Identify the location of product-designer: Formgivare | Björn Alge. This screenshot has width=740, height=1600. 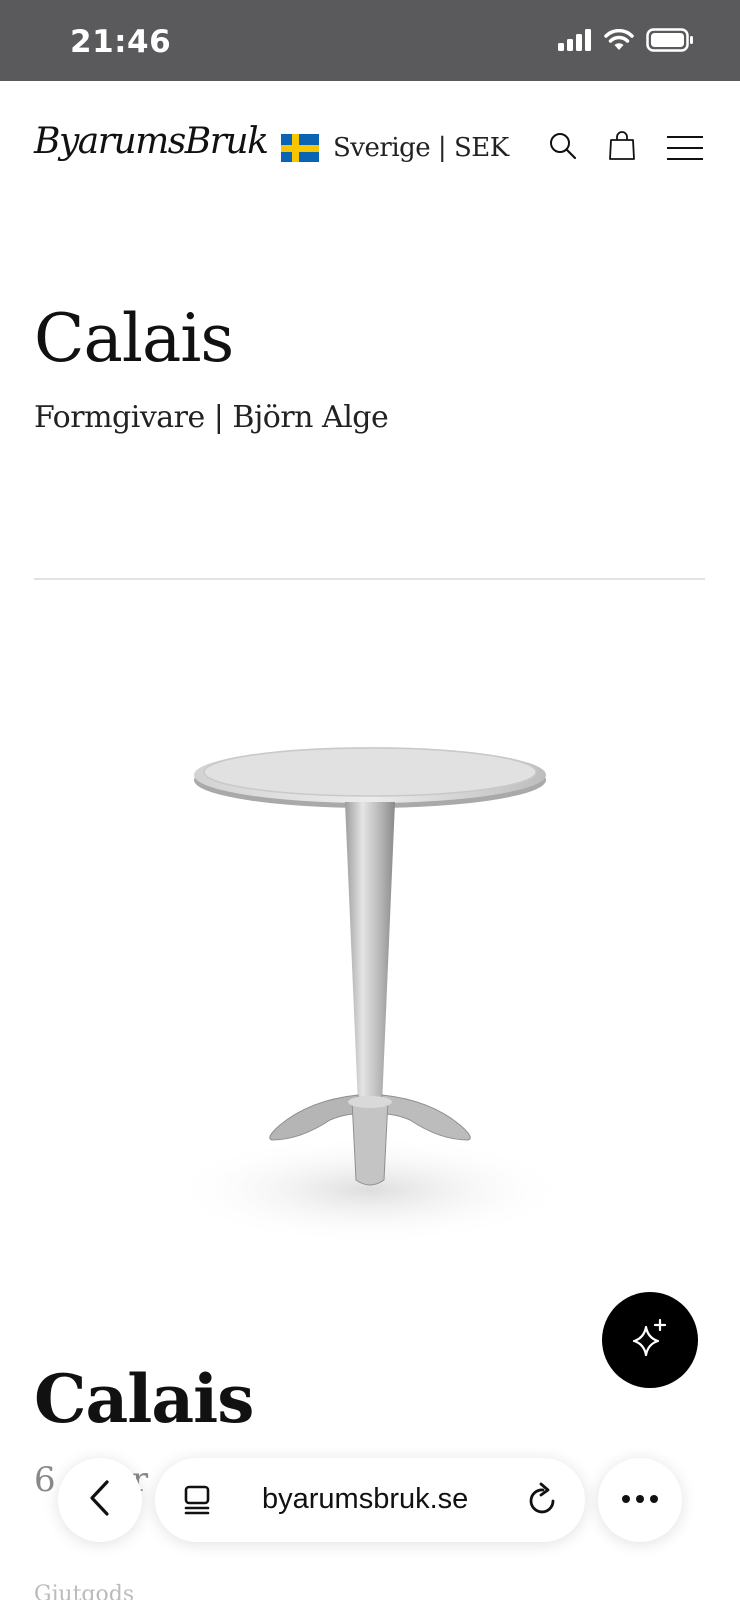
(211, 417).